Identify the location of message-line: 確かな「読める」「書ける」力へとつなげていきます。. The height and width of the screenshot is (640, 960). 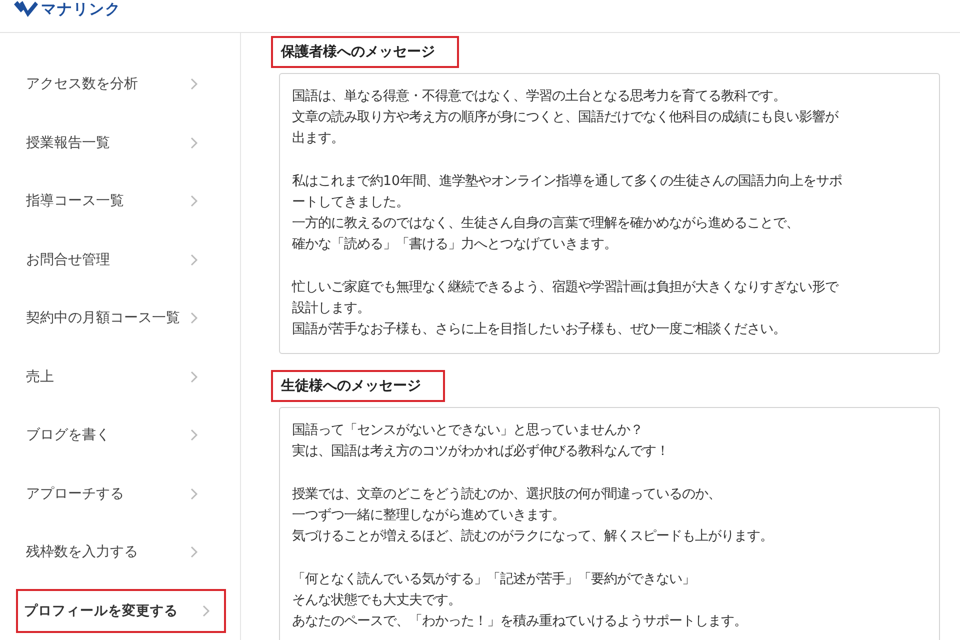
(455, 245).